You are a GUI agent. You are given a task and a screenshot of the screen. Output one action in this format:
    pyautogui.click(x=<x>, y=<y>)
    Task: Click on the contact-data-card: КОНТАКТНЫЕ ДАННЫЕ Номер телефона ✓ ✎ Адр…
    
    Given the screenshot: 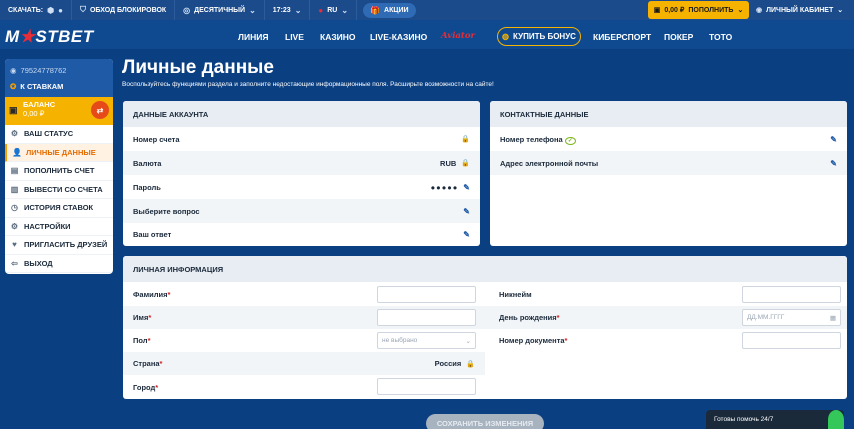 What is the action you would take?
    pyautogui.click(x=668, y=173)
    